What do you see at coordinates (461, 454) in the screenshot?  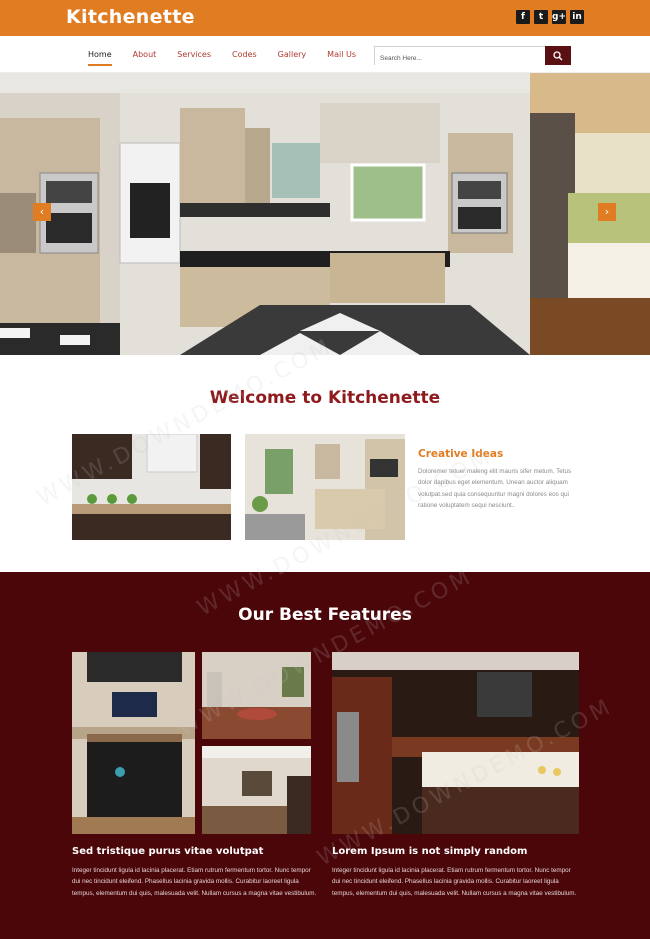 I see `creative-ideas-heading: Creative Ideas` at bounding box center [461, 454].